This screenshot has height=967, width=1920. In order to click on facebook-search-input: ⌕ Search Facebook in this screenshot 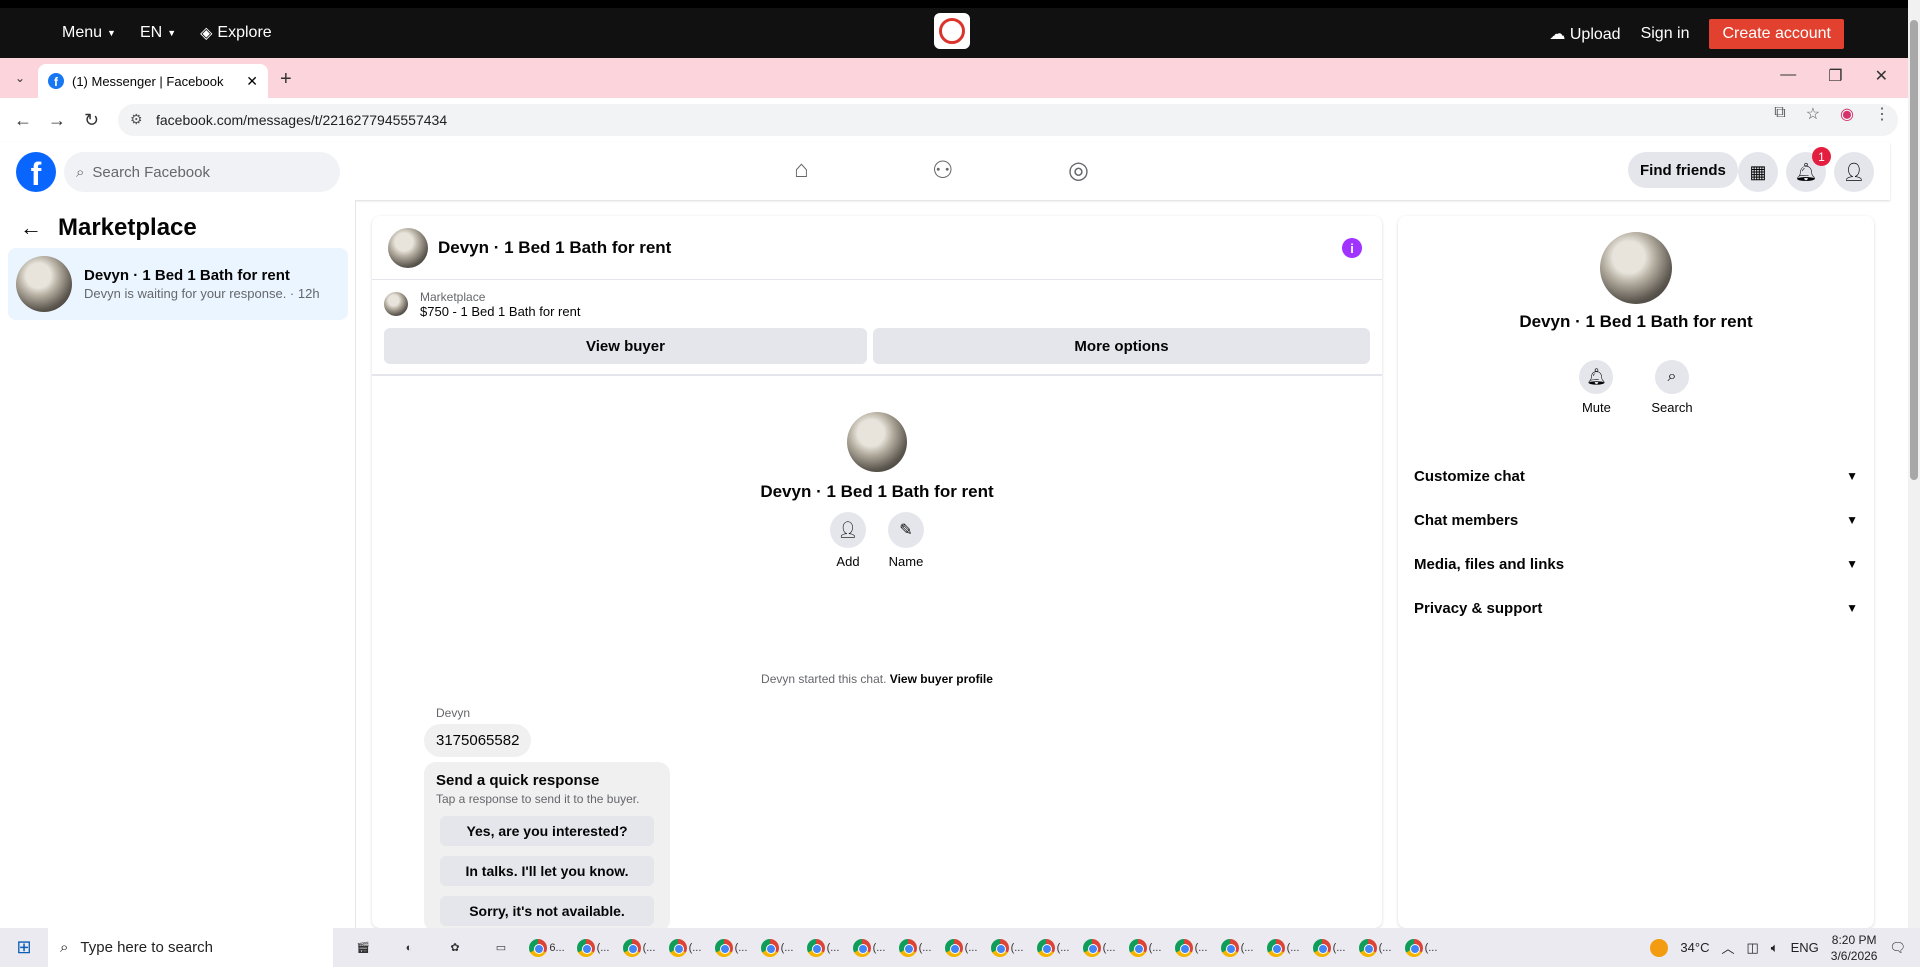, I will do `click(202, 172)`.